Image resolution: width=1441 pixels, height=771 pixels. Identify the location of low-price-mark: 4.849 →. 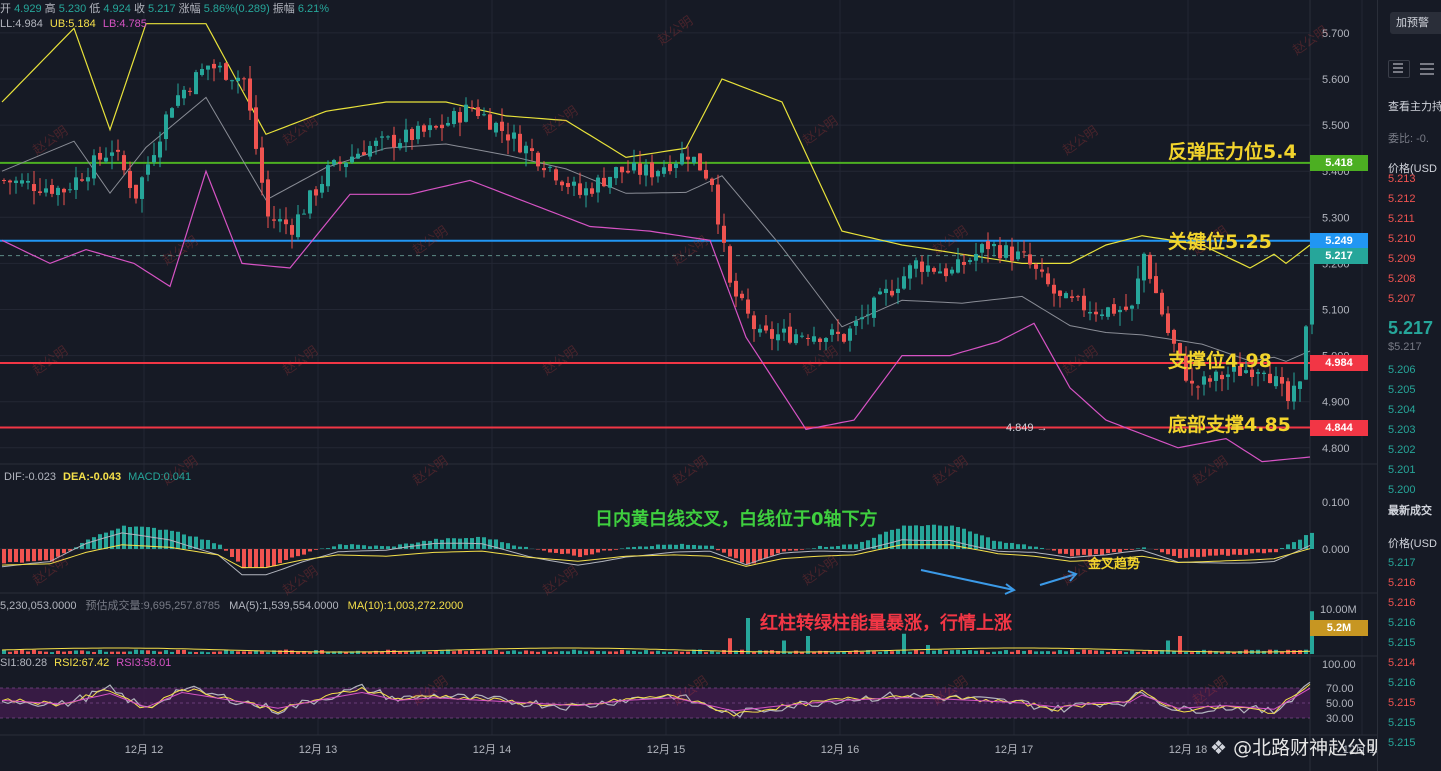
(1027, 428).